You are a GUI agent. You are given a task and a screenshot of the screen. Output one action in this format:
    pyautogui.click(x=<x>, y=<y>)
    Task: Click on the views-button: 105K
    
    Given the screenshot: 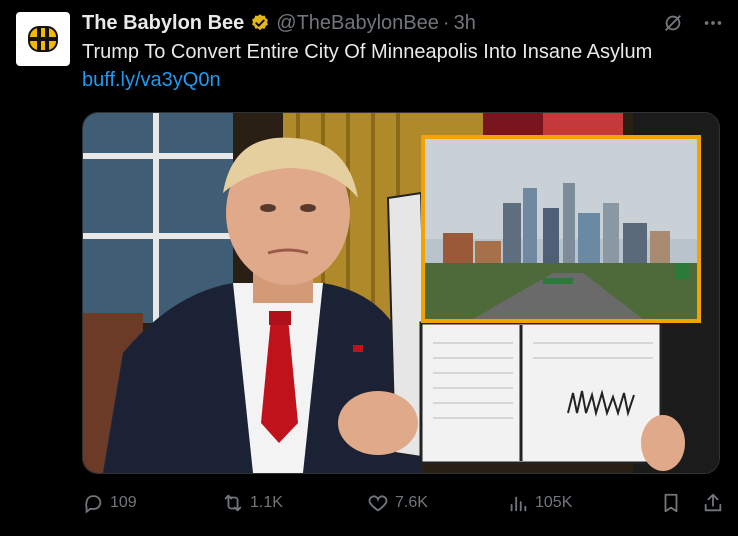 What is the action you would take?
    pyautogui.click(x=582, y=503)
    